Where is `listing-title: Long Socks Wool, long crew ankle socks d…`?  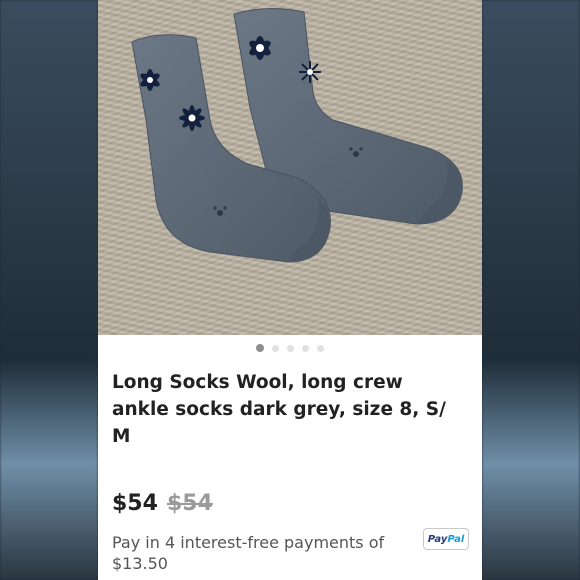
listing-title: Long Socks Wool, long crew ankle socks d… is located at coordinates (279, 409).